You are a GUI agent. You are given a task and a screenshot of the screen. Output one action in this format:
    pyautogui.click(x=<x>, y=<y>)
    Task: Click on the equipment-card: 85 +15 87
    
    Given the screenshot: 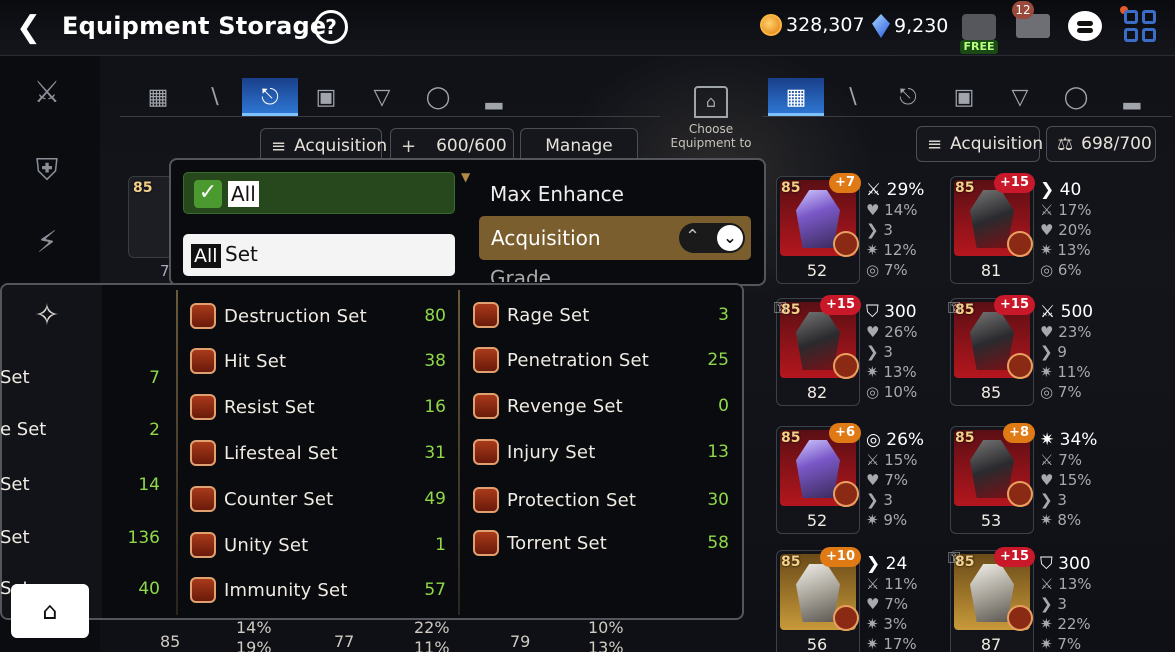 What is the action you would take?
    pyautogui.click(x=992, y=599)
    